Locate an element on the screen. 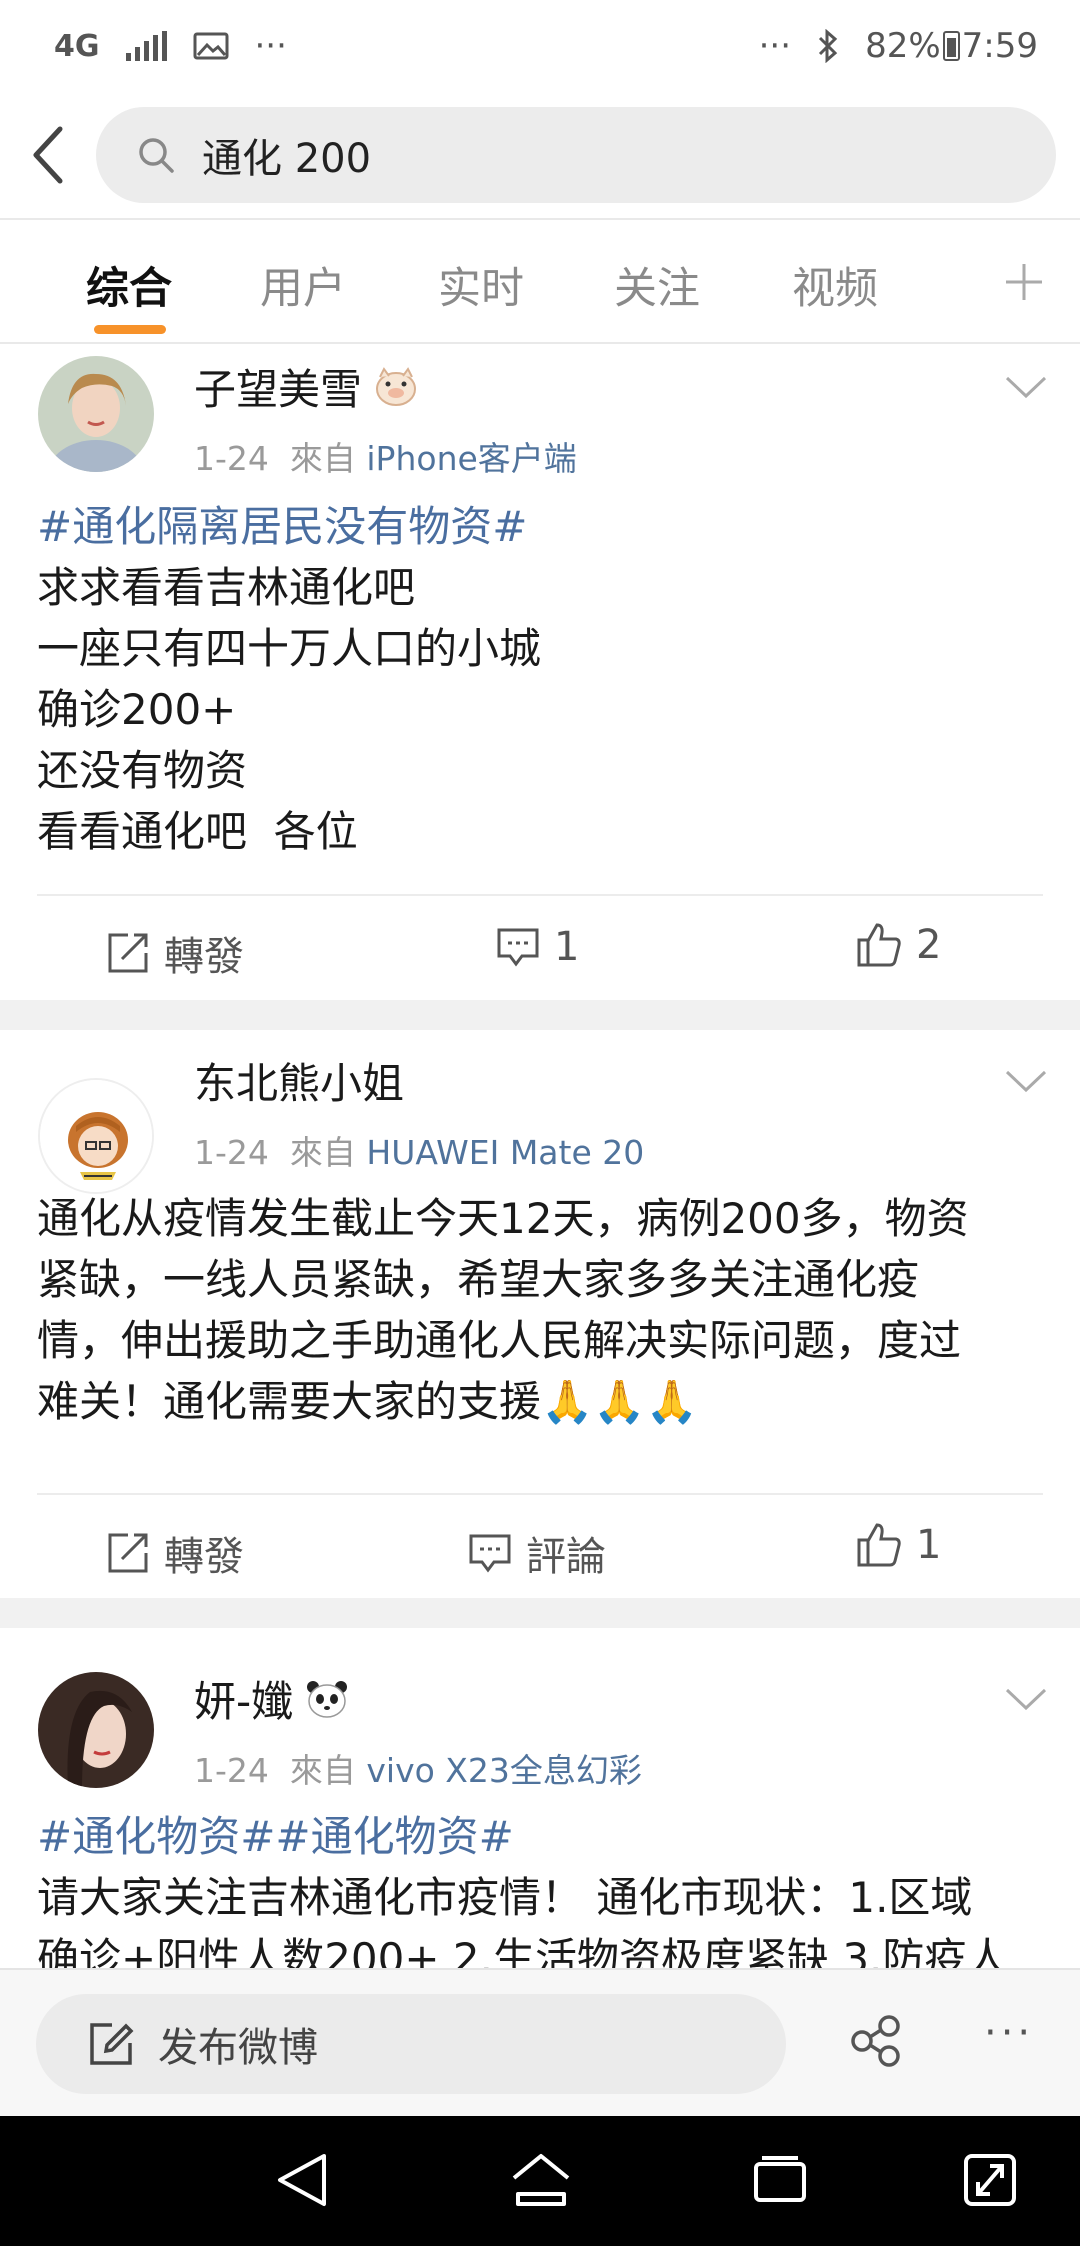 The height and width of the screenshot is (2246, 1080). search-input: 通化 200 is located at coordinates (576, 155).